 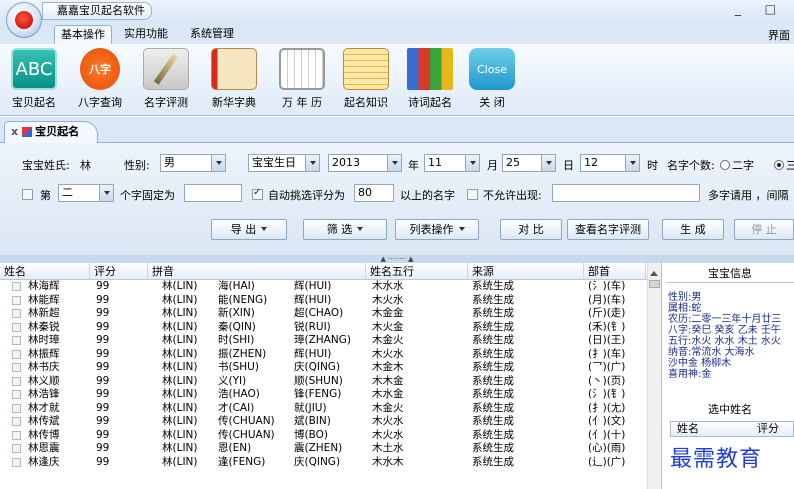 I want to click on cell-wuxing: 木土水, so click(x=388, y=448).